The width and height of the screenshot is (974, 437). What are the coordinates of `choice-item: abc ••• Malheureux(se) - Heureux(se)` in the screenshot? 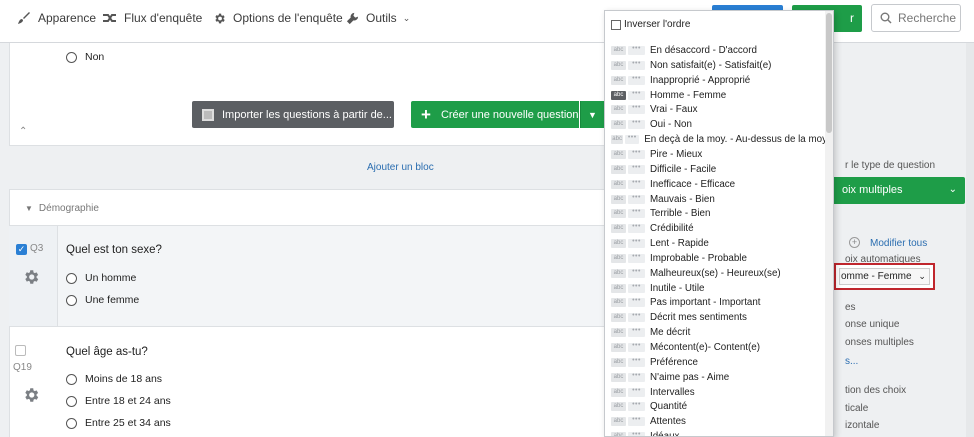 It's located at (720, 273).